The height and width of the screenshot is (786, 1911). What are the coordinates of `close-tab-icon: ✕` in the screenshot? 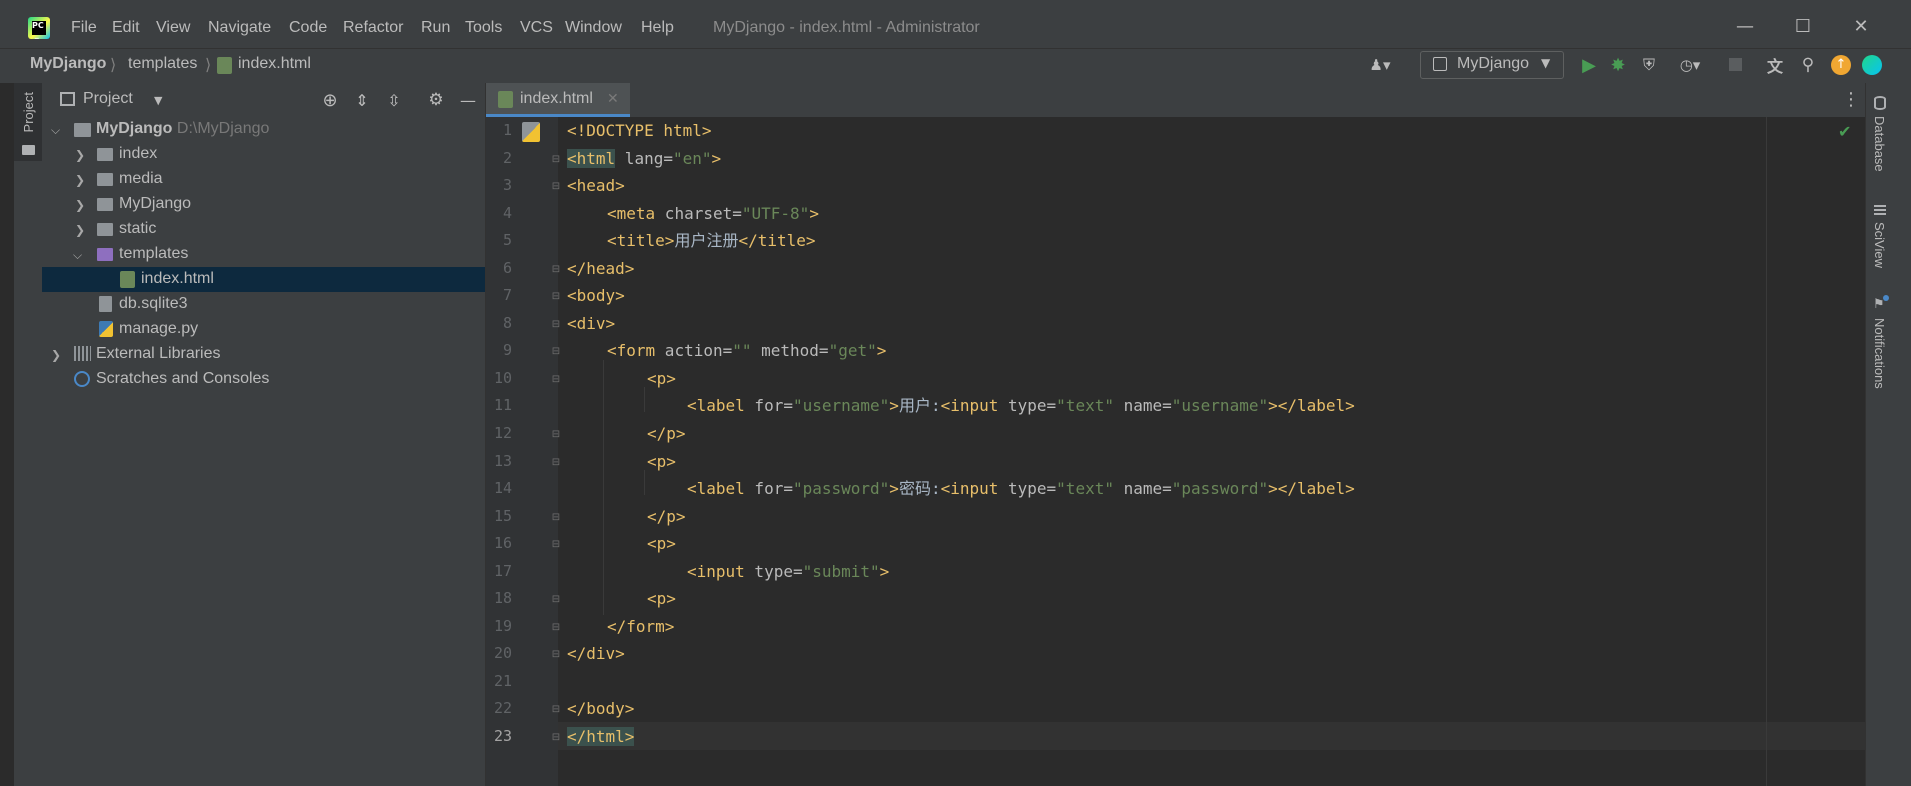 It's located at (613, 99).